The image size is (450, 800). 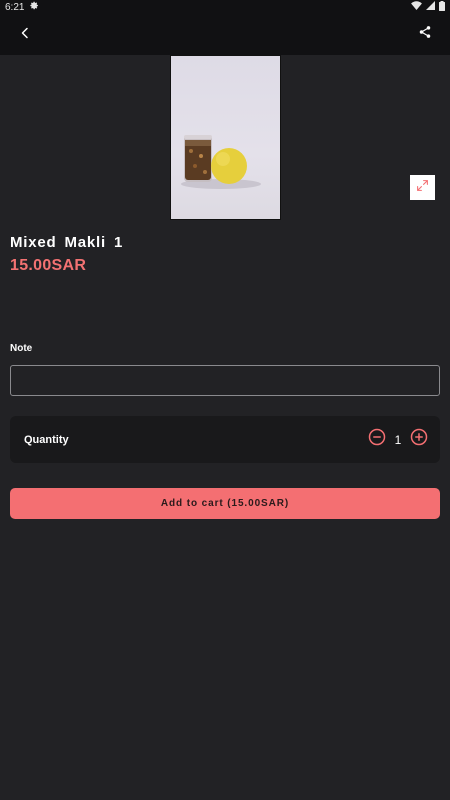 I want to click on quantity-label: Quantity, so click(x=46, y=439).